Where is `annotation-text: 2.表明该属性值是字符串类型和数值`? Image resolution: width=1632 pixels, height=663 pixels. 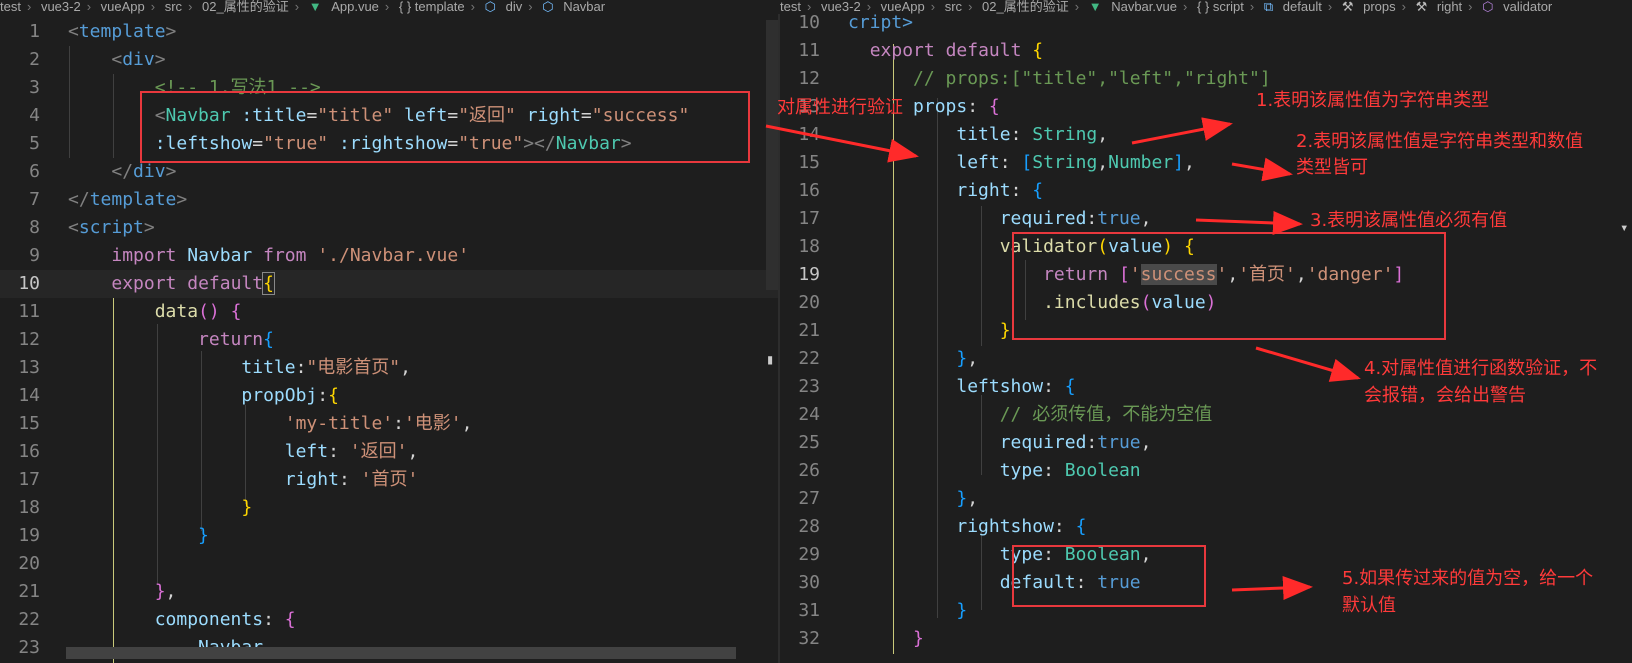
annotation-text: 2.表明该属性值是字符串类型和数值 is located at coordinates (1440, 141).